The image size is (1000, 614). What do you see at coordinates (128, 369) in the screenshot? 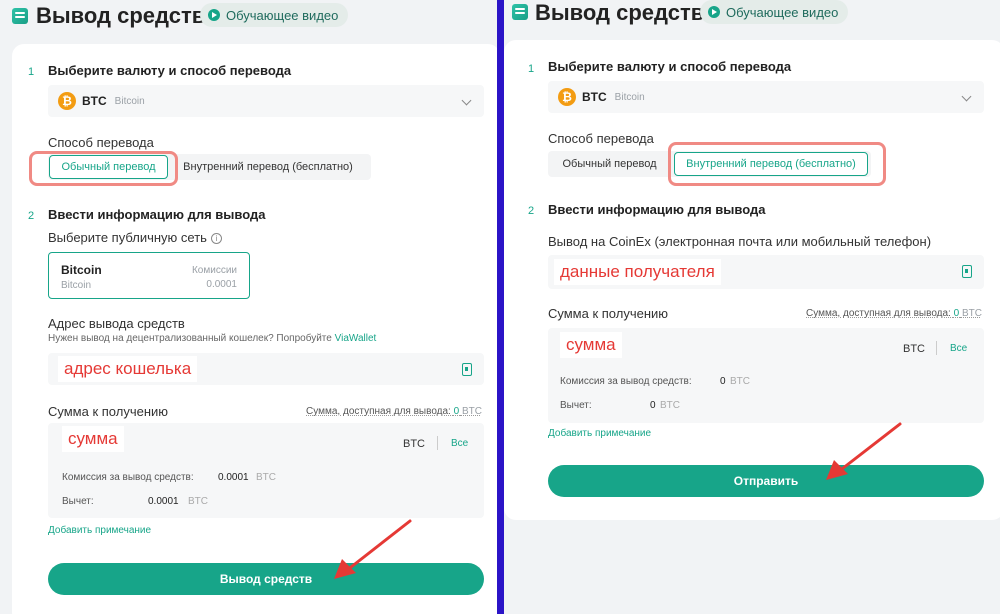
I see `address-annotation: адрес кошелька` at bounding box center [128, 369].